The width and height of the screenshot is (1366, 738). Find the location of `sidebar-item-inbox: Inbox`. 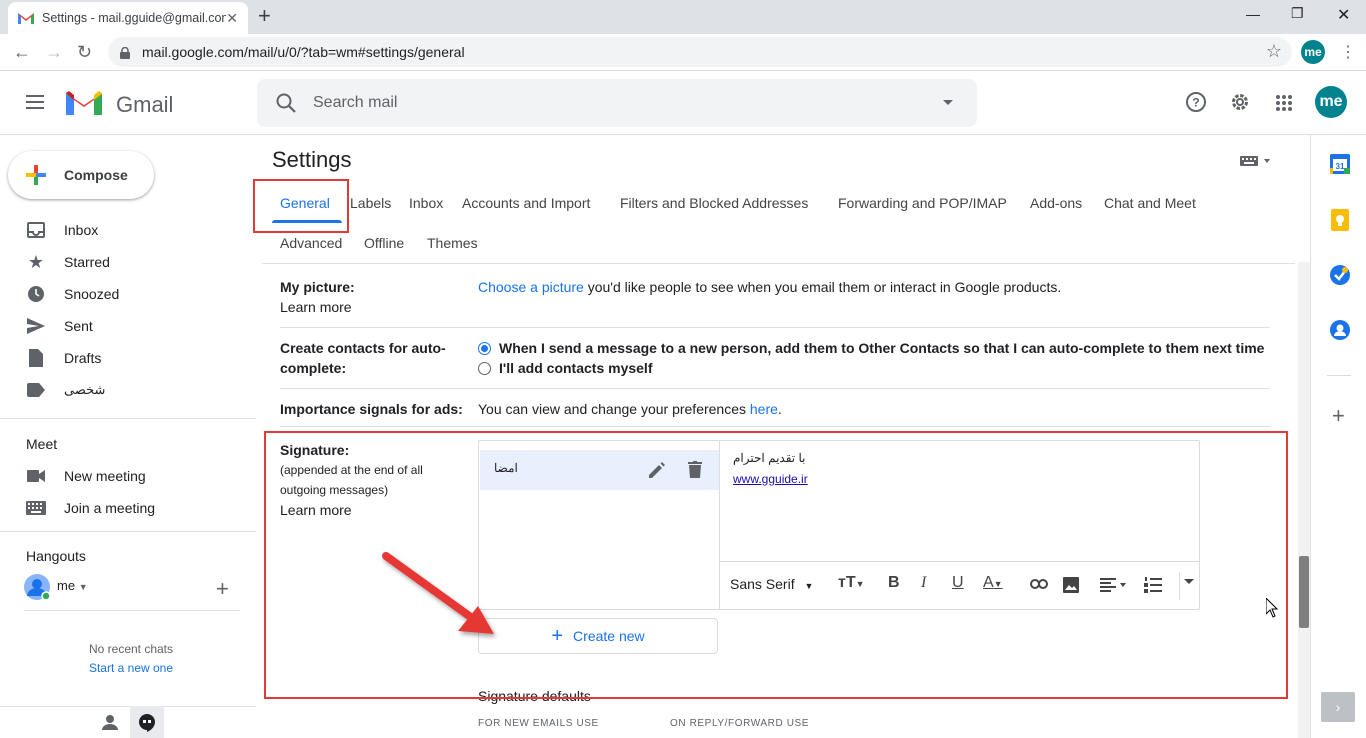

sidebar-item-inbox: Inbox is located at coordinates (128, 230).